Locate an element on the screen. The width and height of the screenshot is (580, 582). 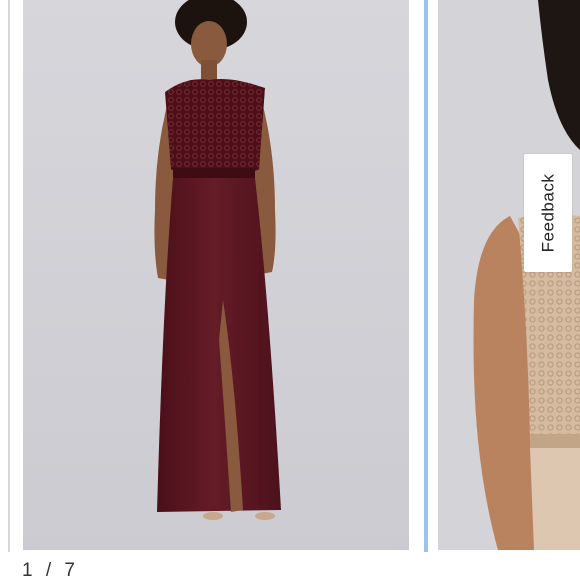
feedback-button: Feedback is located at coordinates (548, 213).